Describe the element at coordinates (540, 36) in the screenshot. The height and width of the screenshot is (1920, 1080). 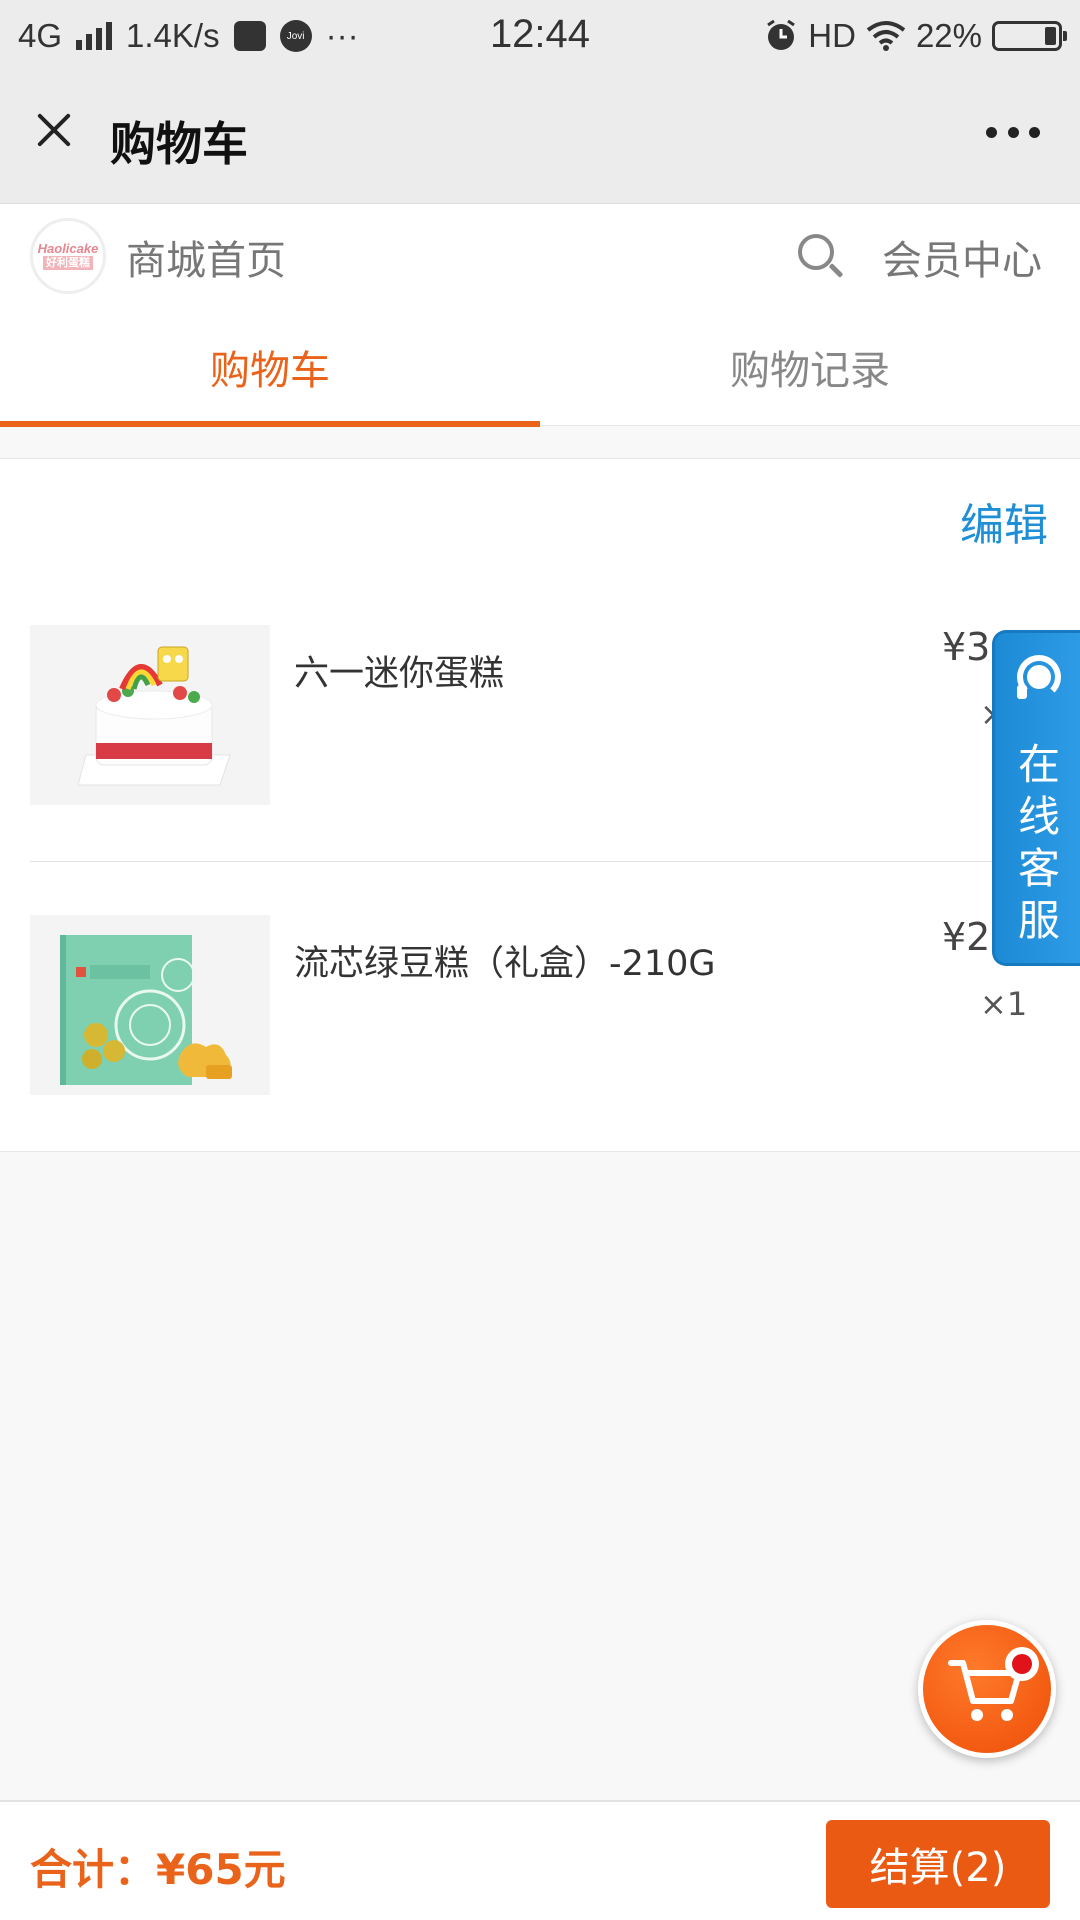
I see `status-bar: 4G 1.4K/s Jovi ··· 12:44 HD 22%` at that location.